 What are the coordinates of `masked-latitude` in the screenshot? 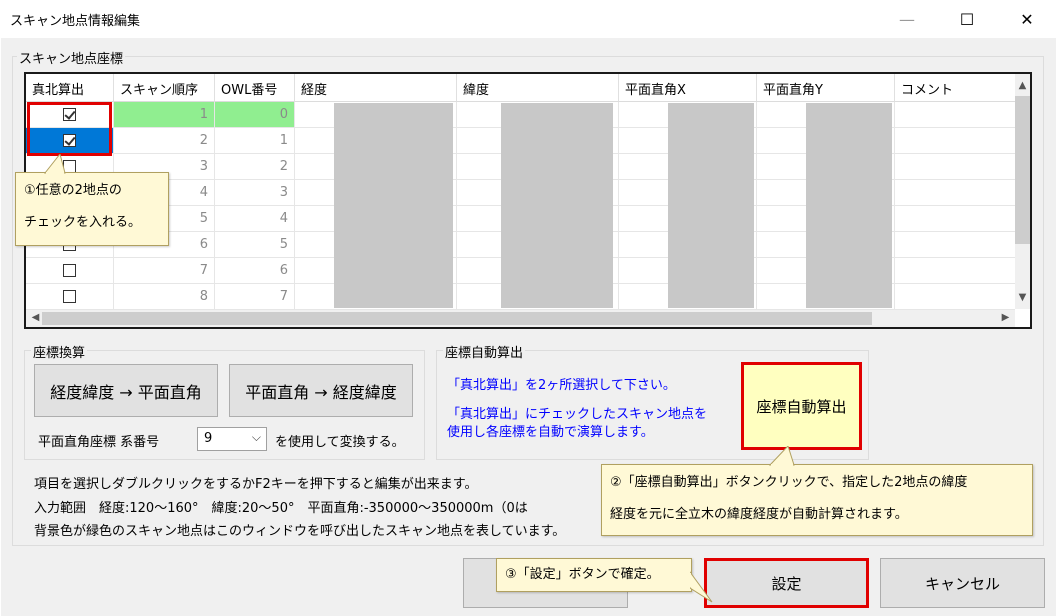 It's located at (557, 205).